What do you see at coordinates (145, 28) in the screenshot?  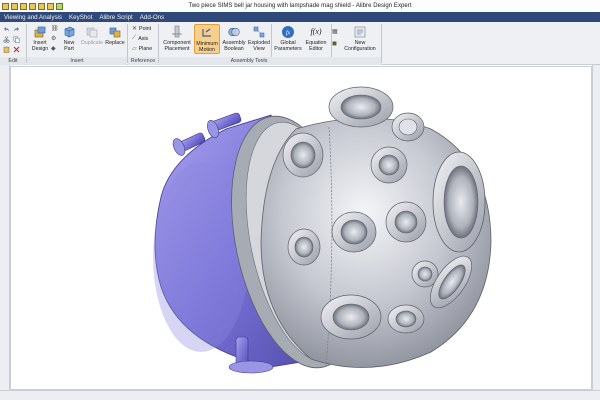 I see `point-label: Point` at bounding box center [145, 28].